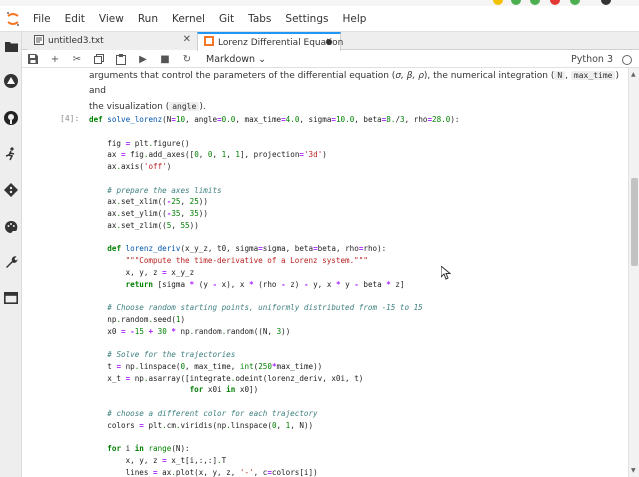 This screenshot has height=477, width=639. Describe the element at coordinates (593, 75) in the screenshot. I see `inline-code: max_time` at that location.